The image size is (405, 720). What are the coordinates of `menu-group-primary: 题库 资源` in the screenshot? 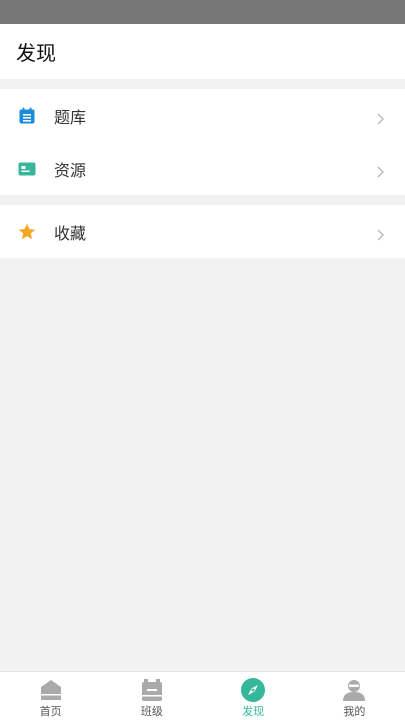 It's located at (202, 142).